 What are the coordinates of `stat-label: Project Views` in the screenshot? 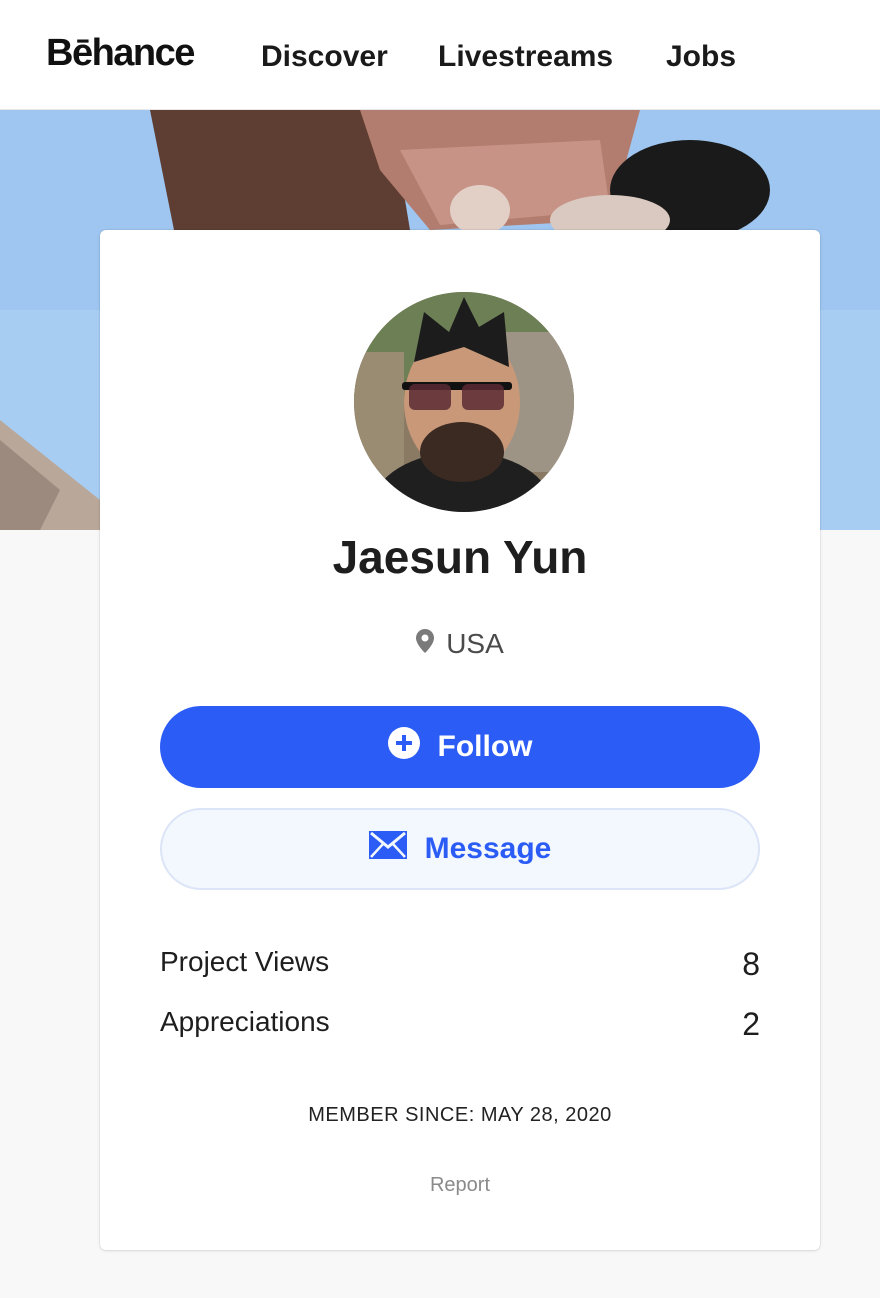 It's located at (245, 961).